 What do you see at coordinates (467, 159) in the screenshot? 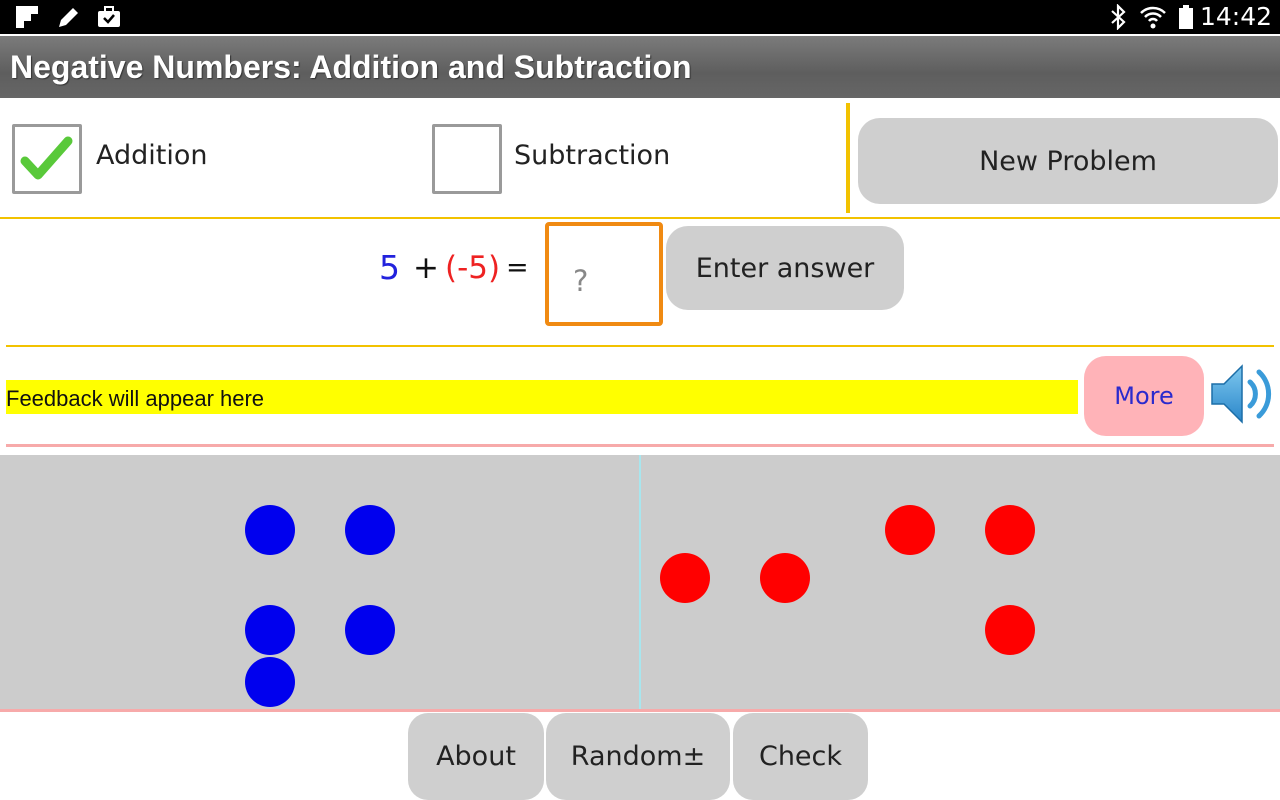
I see `subtraction-checkbox` at bounding box center [467, 159].